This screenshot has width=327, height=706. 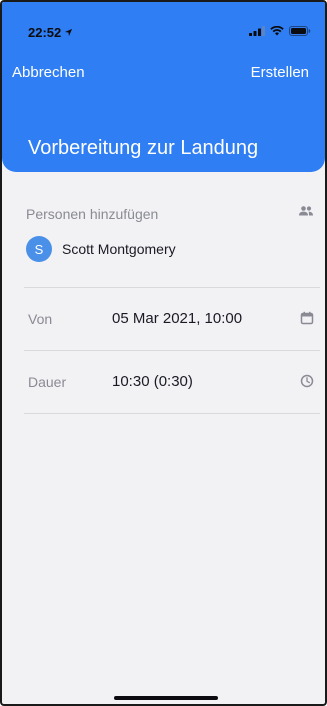 What do you see at coordinates (47, 382) in the screenshot?
I see `duration-label: Dauer` at bounding box center [47, 382].